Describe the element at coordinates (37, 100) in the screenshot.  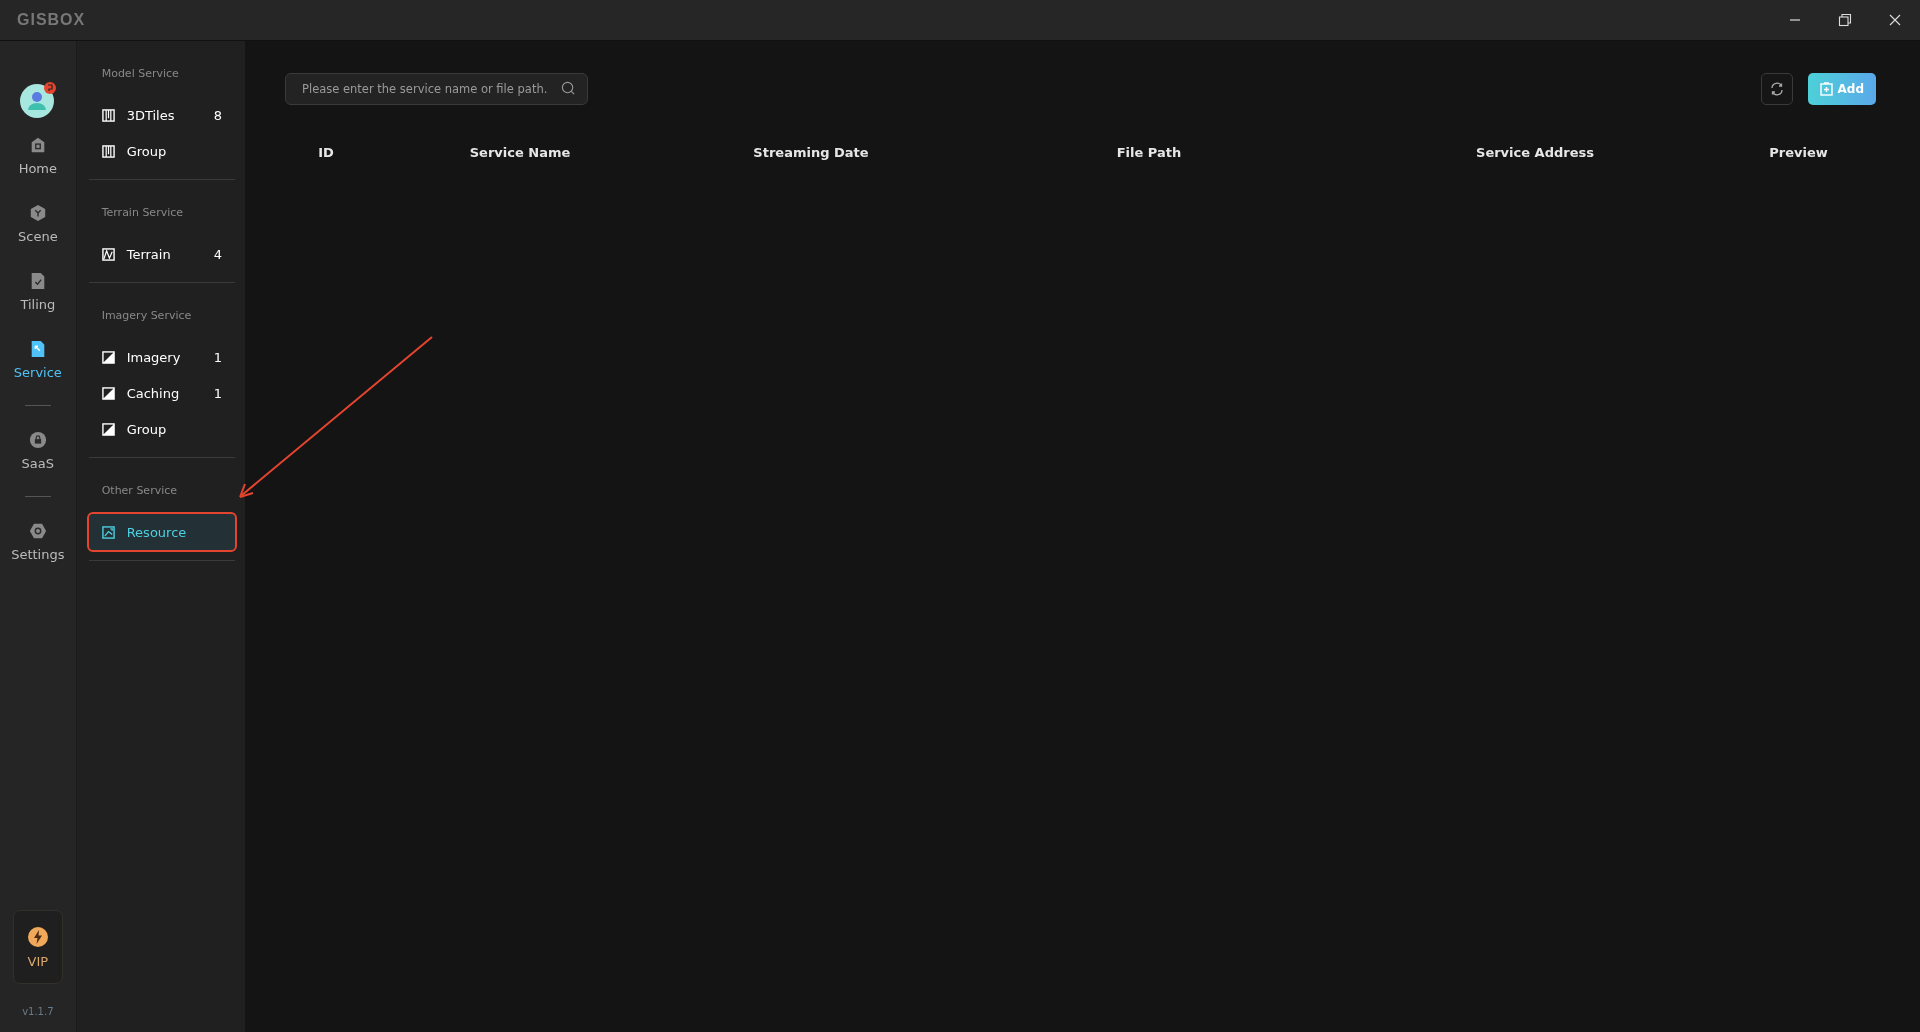
I see `avatar-icon` at that location.